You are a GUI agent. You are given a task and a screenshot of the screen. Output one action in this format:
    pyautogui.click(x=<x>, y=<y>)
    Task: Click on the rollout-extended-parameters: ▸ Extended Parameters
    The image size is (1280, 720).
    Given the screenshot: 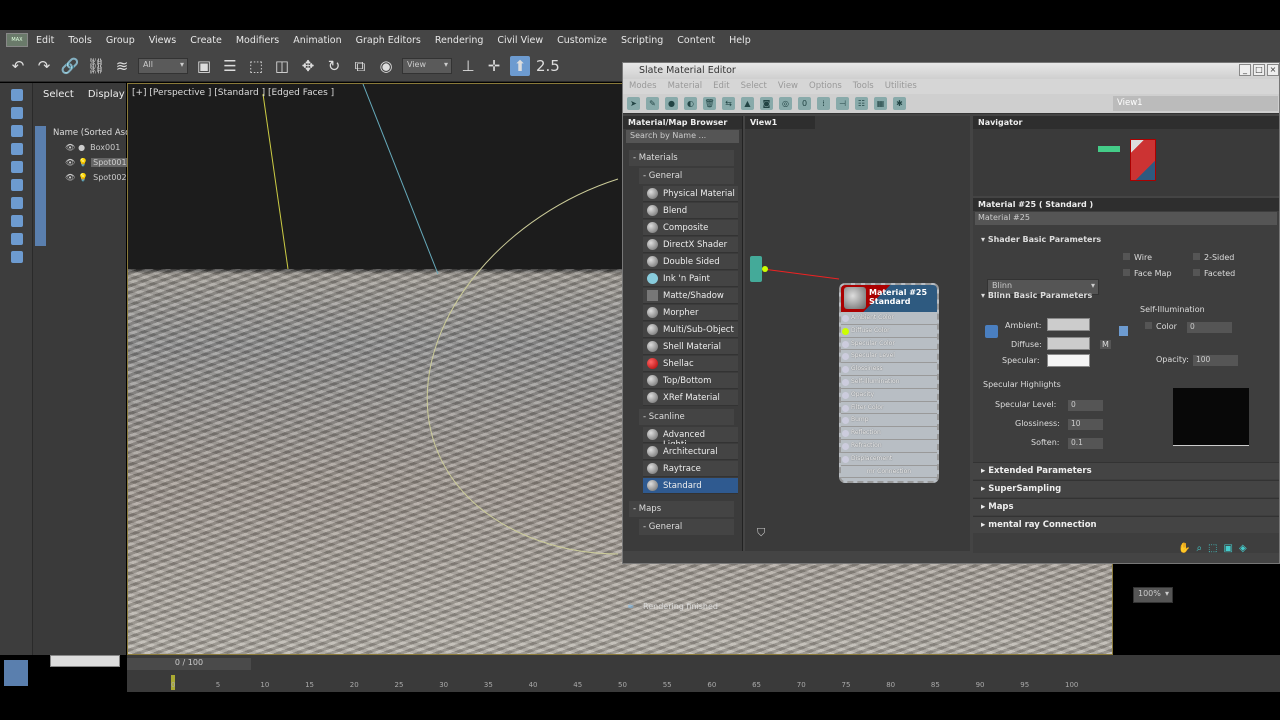 What is the action you would take?
    pyautogui.click(x=1126, y=470)
    